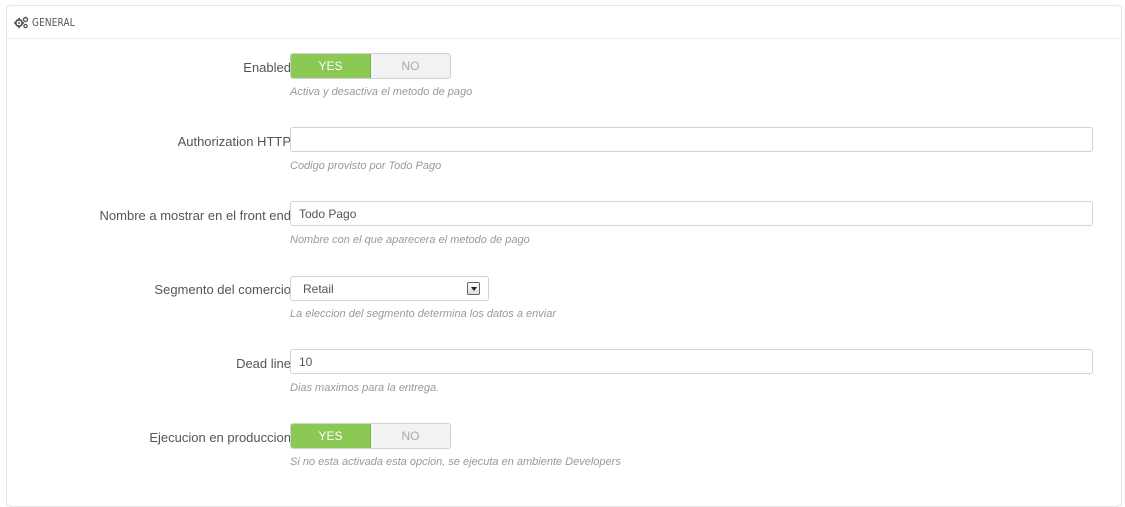 This screenshot has height=507, width=1125. What do you see at coordinates (365, 388) in the screenshot?
I see `deadline-help: Dias maximos para la entrega.` at bounding box center [365, 388].